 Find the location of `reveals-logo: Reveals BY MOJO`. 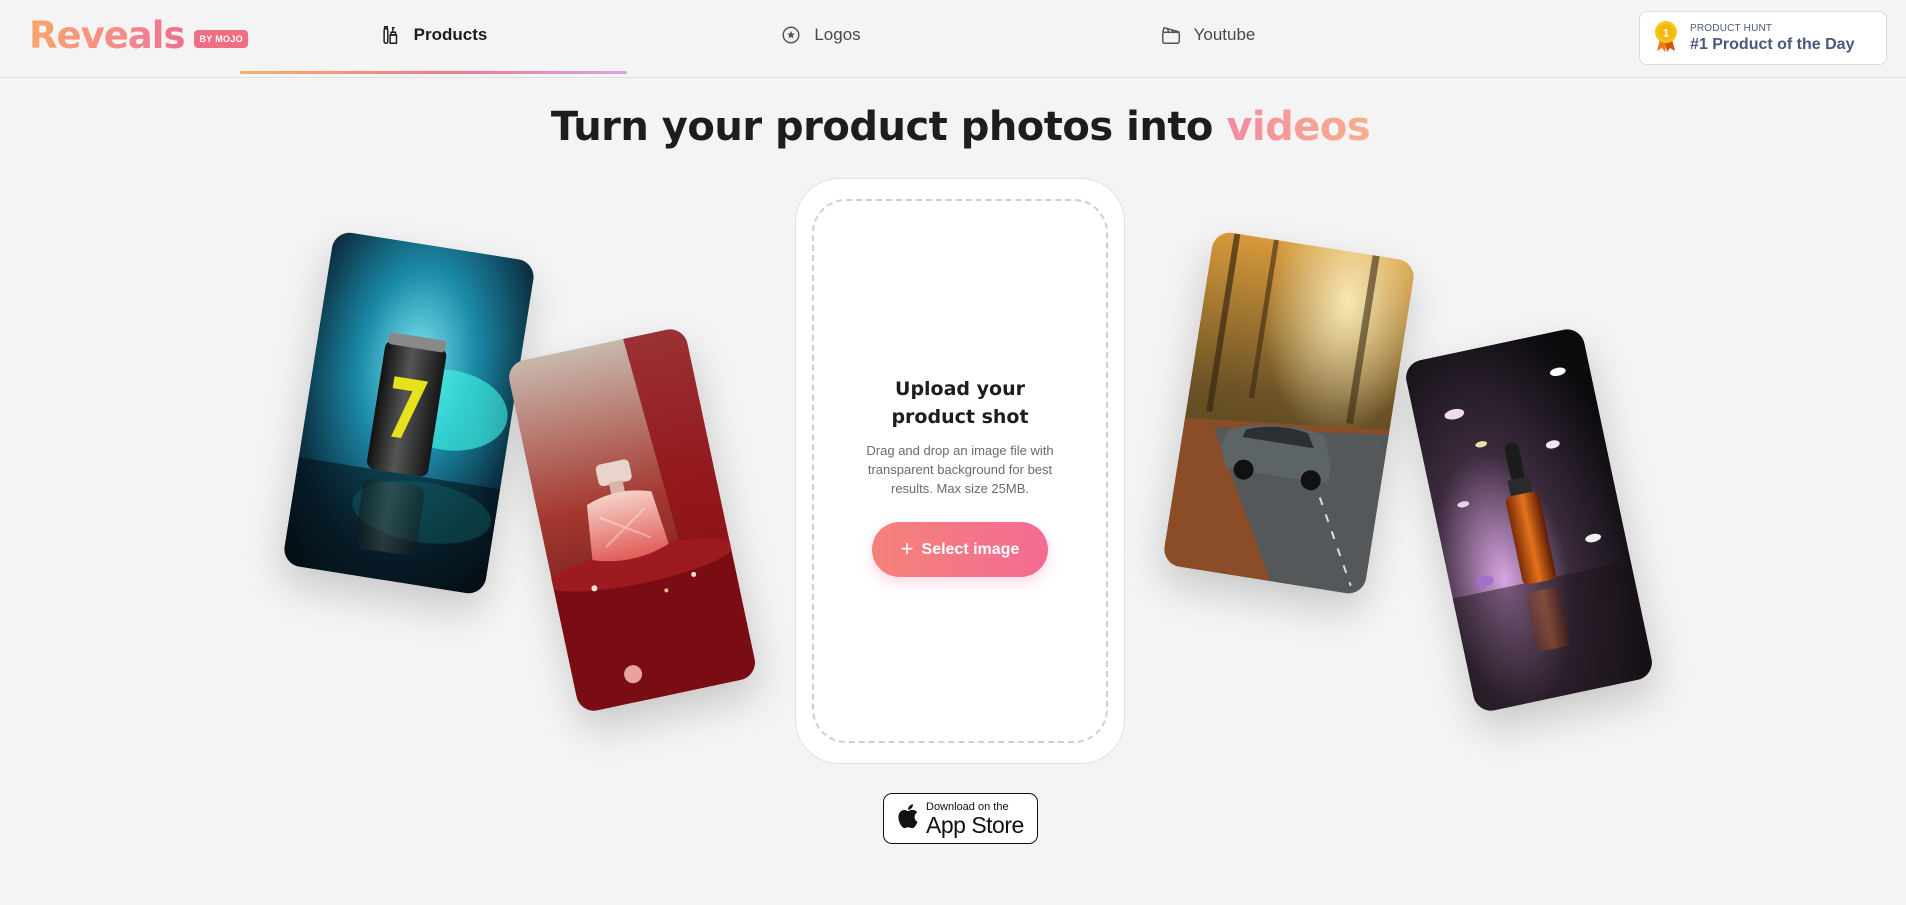

reveals-logo: Reveals BY MOJO is located at coordinates (138, 35).